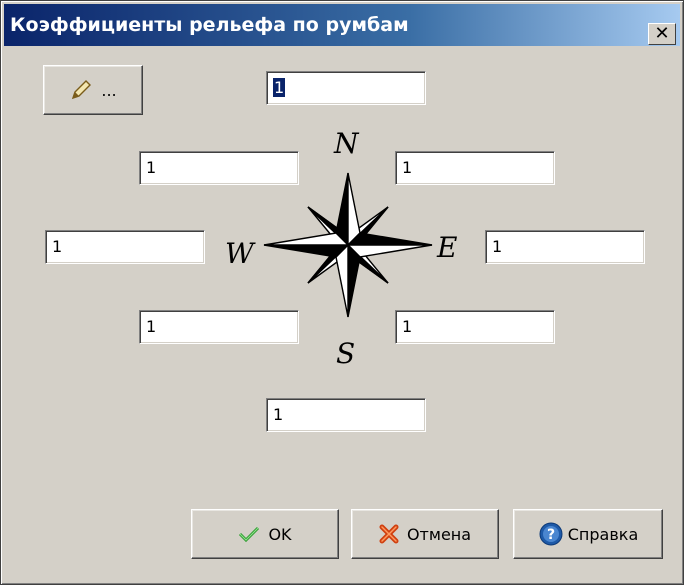 The height and width of the screenshot is (585, 684). Describe the element at coordinates (389, 534) in the screenshot. I see `cross-icon` at that location.